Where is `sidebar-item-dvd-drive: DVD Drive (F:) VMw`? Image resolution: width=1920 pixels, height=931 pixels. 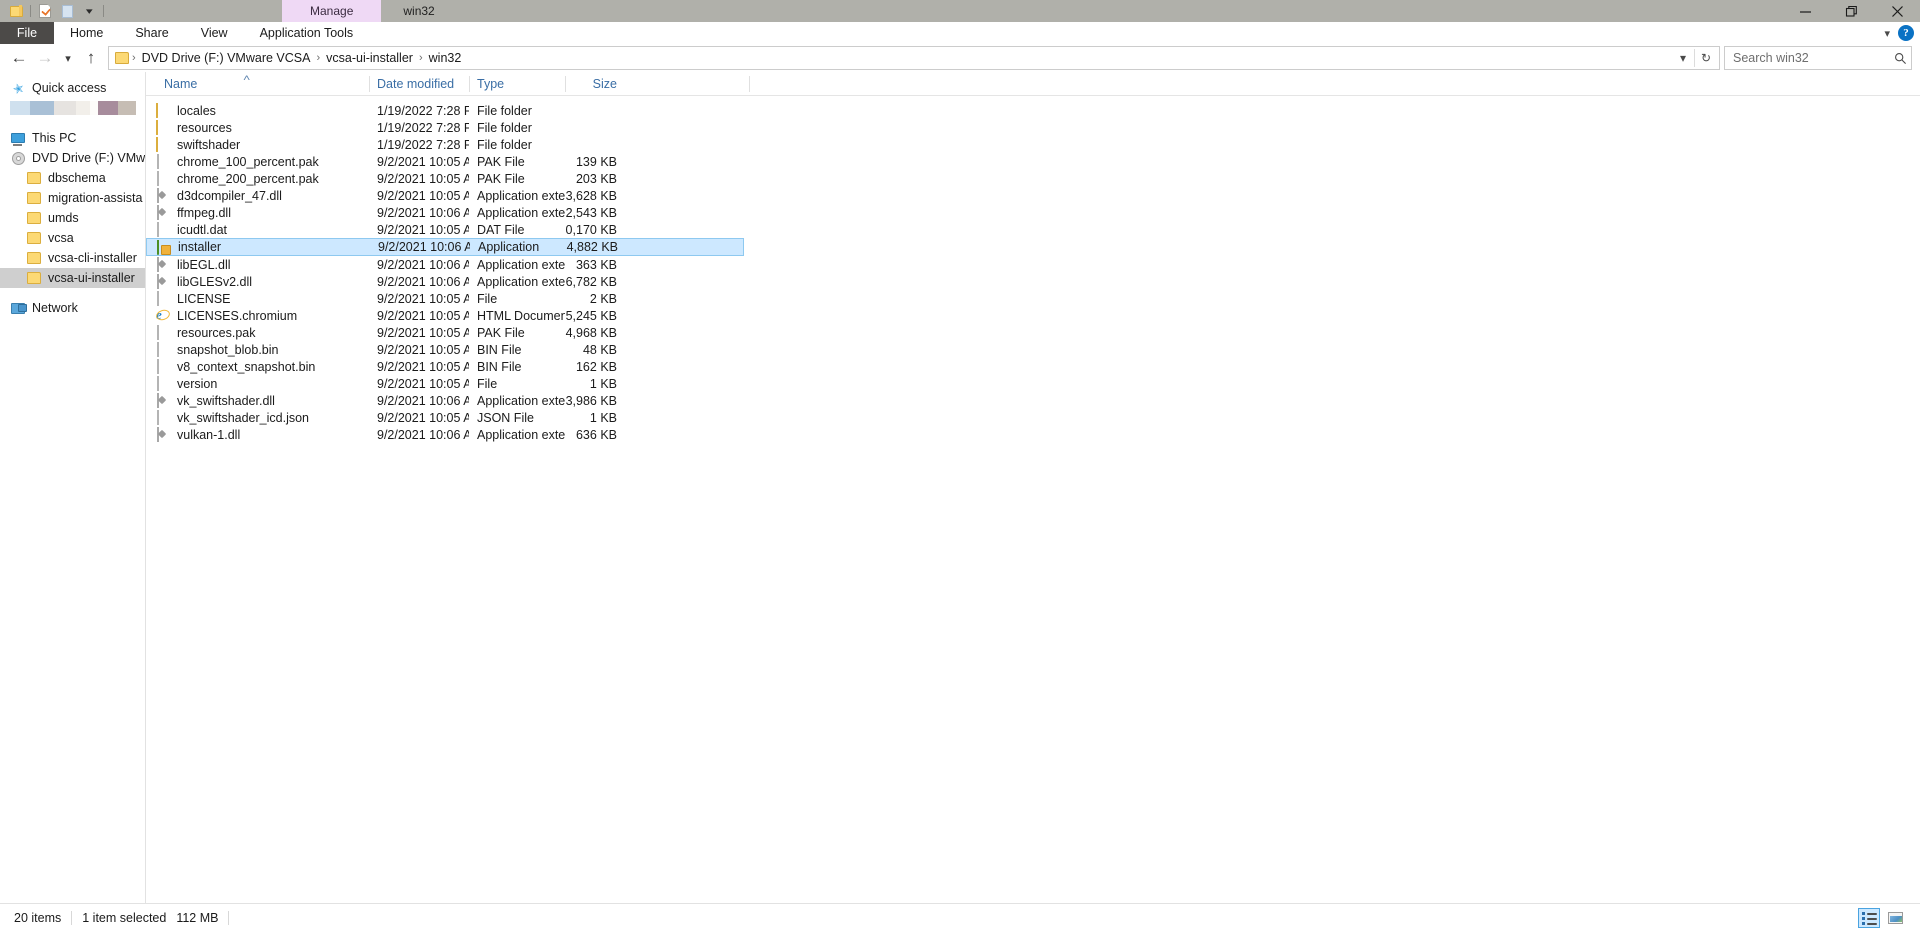 sidebar-item-dvd-drive: DVD Drive (F:) VMw is located at coordinates (73, 158).